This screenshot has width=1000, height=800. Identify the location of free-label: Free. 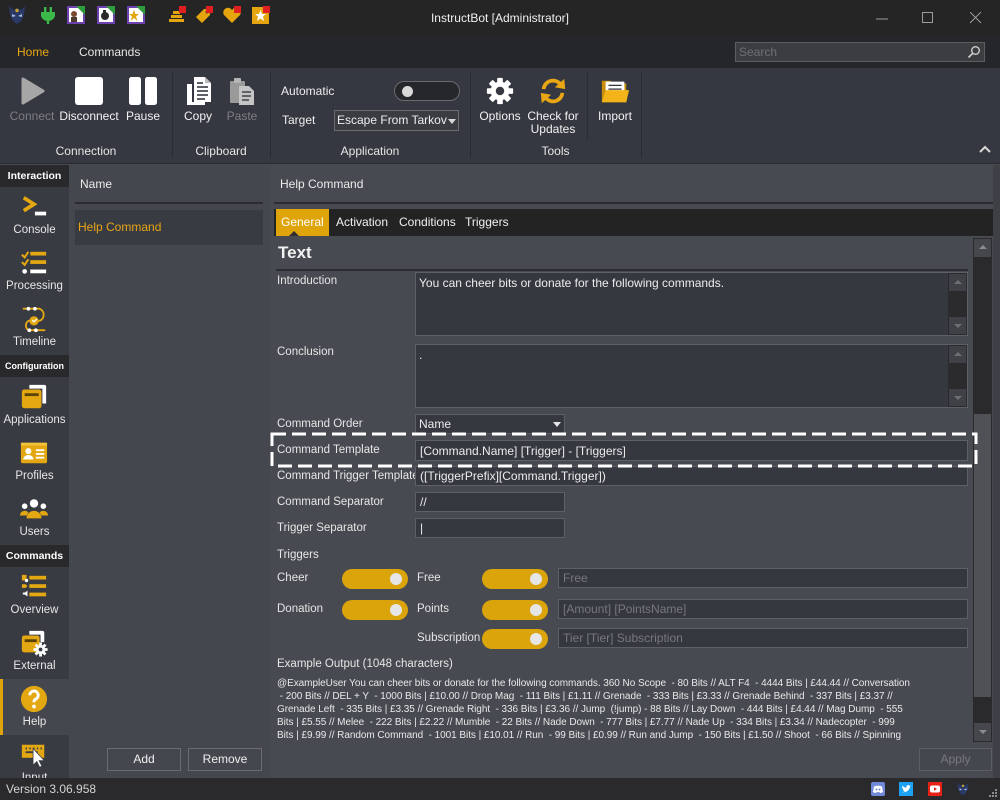
(429, 578).